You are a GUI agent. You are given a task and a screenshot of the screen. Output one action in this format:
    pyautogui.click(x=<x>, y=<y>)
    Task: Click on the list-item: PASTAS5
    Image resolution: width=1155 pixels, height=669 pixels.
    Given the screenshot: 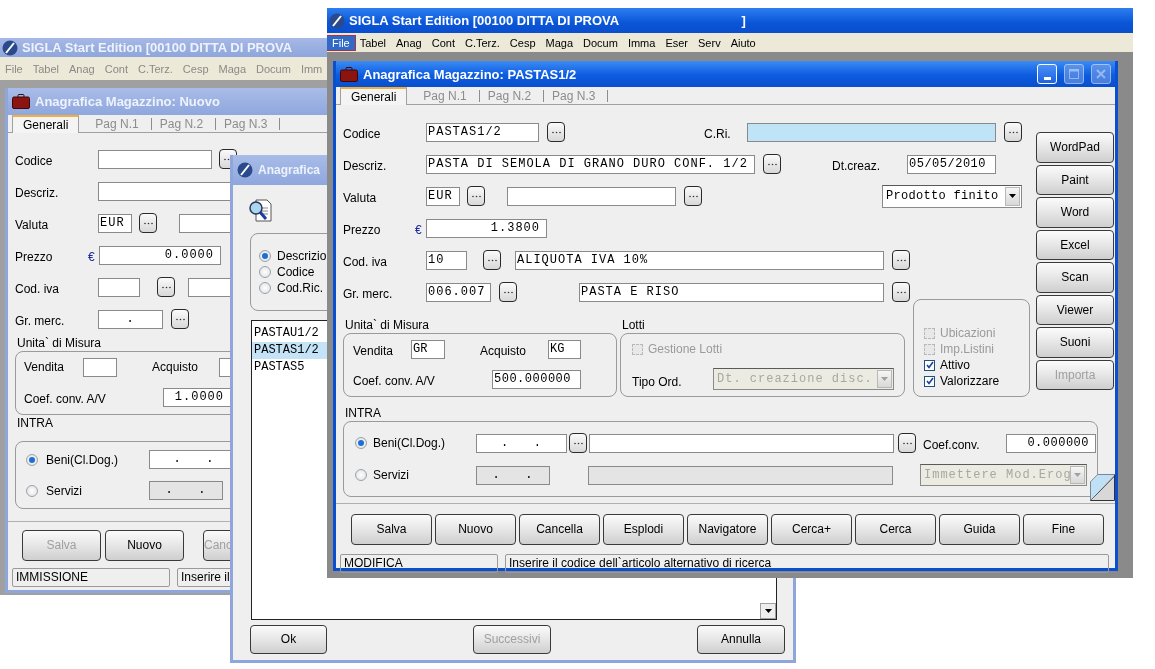 What is the action you would take?
    pyautogui.click(x=291, y=367)
    